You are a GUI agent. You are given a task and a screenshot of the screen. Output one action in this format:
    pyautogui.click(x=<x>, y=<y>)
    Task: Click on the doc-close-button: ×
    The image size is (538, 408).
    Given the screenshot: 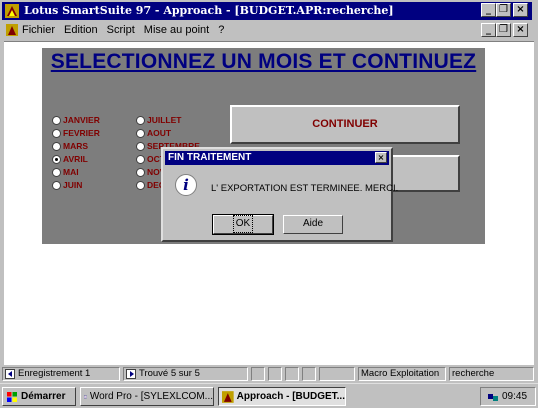 What is the action you would take?
    pyautogui.click(x=520, y=30)
    